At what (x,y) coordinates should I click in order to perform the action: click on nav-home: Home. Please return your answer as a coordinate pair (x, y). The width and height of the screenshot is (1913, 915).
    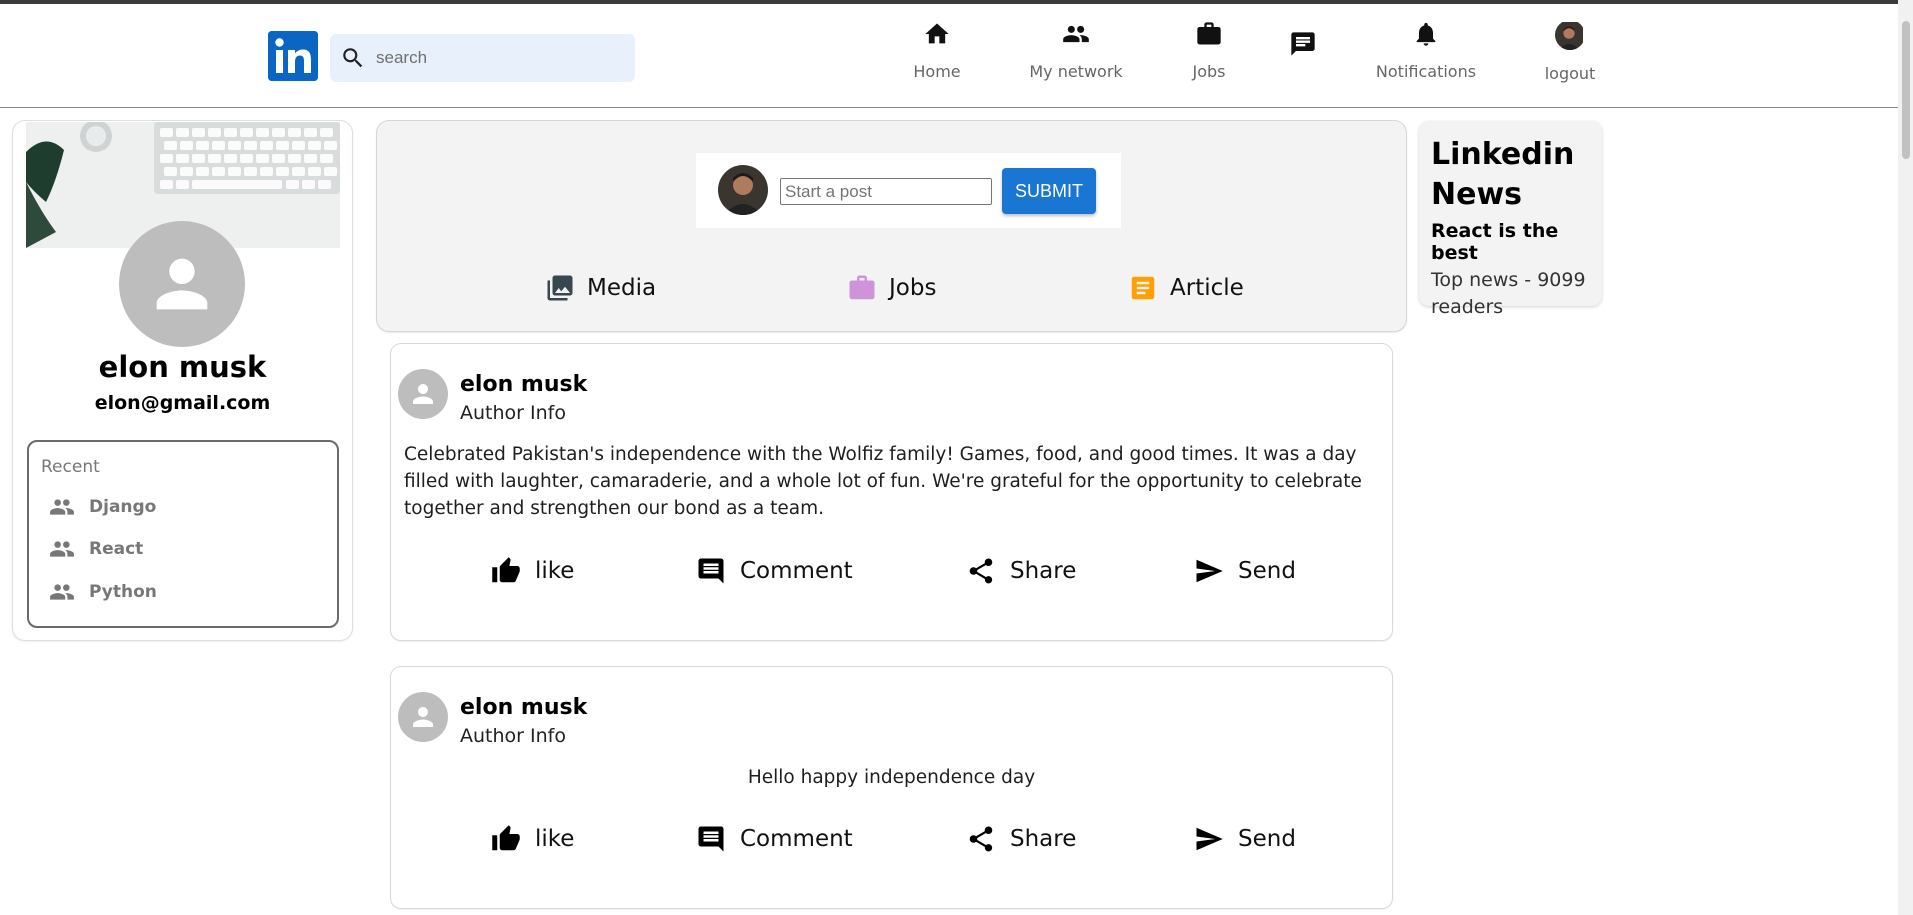
    Looking at the image, I should click on (937, 58).